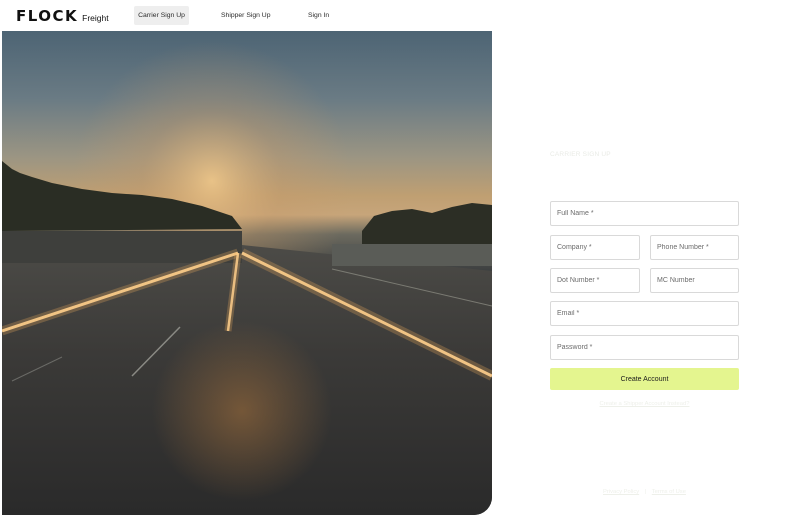 The width and height of the screenshot is (800, 519). I want to click on form-eyebrow: CARRIER SIGN UP, so click(580, 154).